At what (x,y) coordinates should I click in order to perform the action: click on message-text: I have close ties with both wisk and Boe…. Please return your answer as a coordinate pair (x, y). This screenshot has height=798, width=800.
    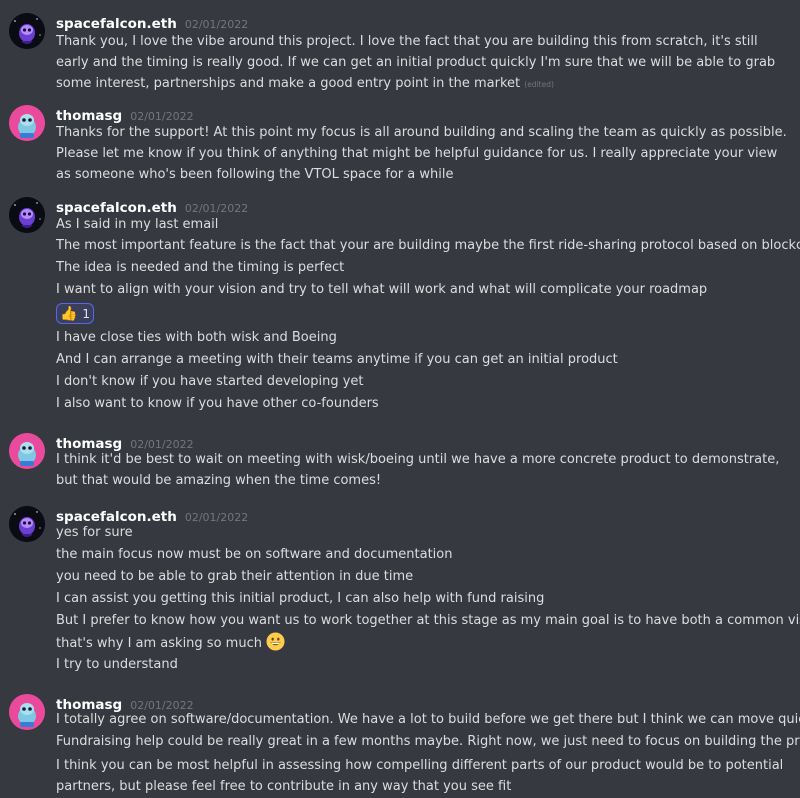
    Looking at the image, I should click on (196, 337).